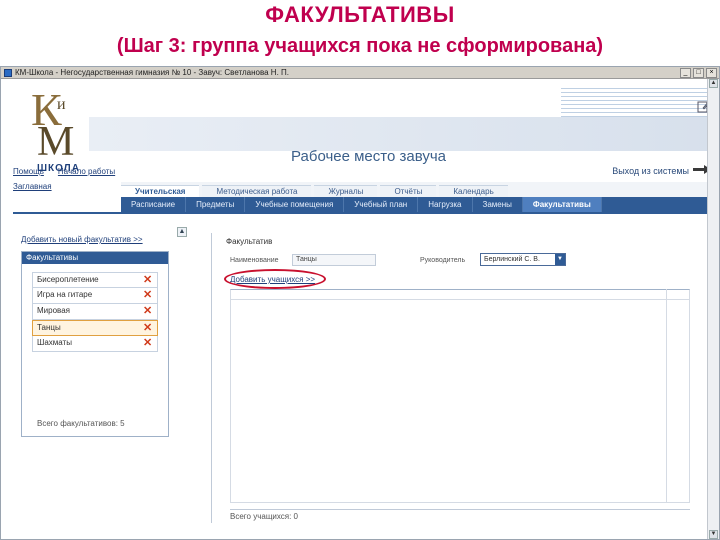 The image size is (720, 540). Describe the element at coordinates (257, 191) in the screenshot. I see `tab-methodical-work: Методическая работа` at that location.